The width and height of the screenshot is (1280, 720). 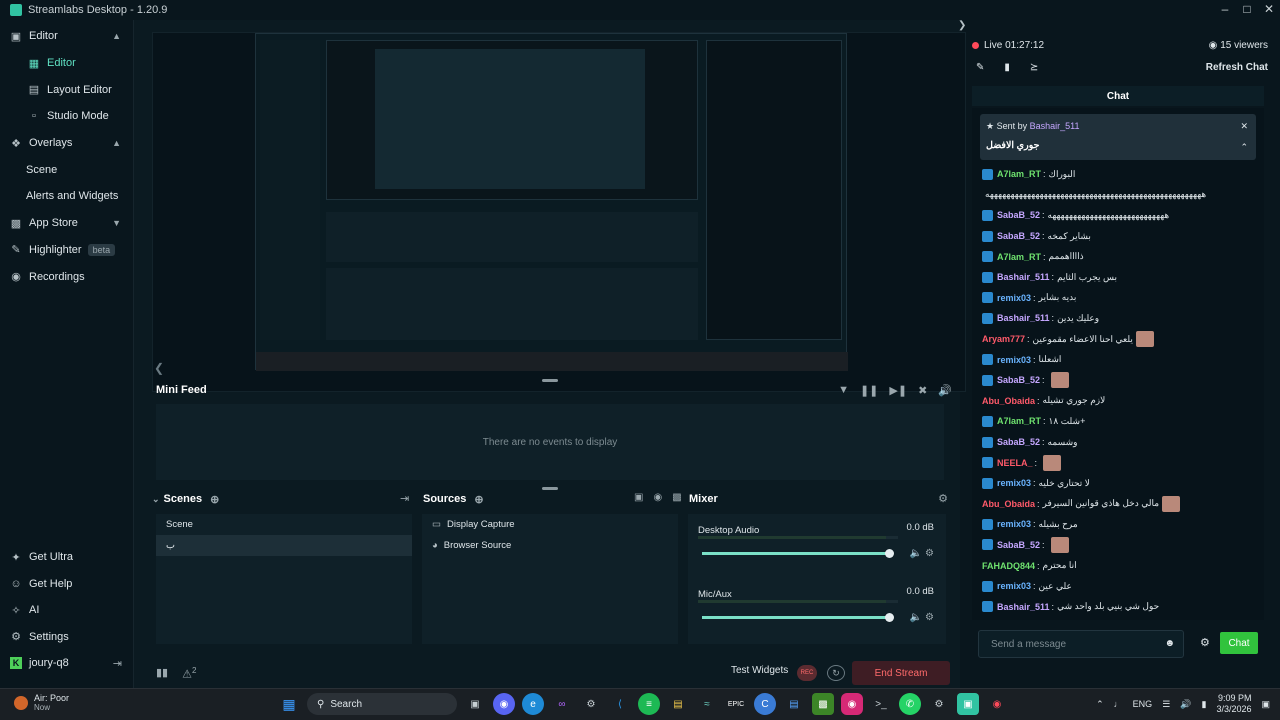 What do you see at coordinates (550, 524) in the screenshot?
I see `source-item: ▭ Display Capture` at bounding box center [550, 524].